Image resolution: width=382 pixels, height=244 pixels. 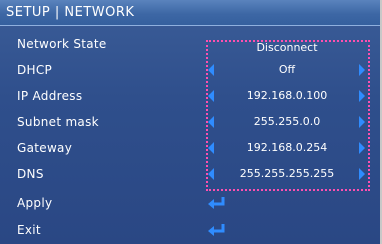 I want to click on ip-address-value: 192.168.0.100, so click(x=287, y=96).